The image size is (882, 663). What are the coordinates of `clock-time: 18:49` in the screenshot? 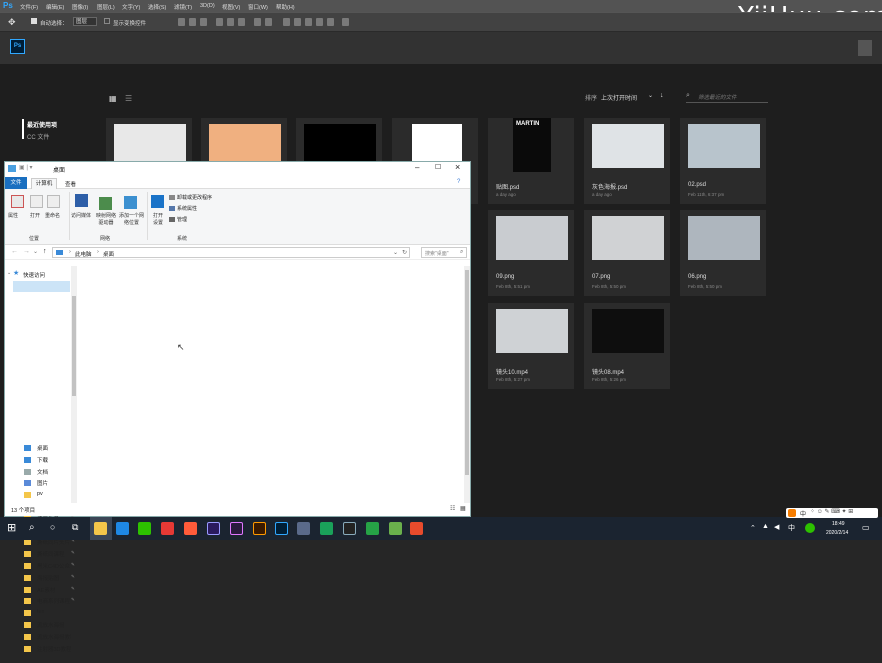 It's located at (838, 524).